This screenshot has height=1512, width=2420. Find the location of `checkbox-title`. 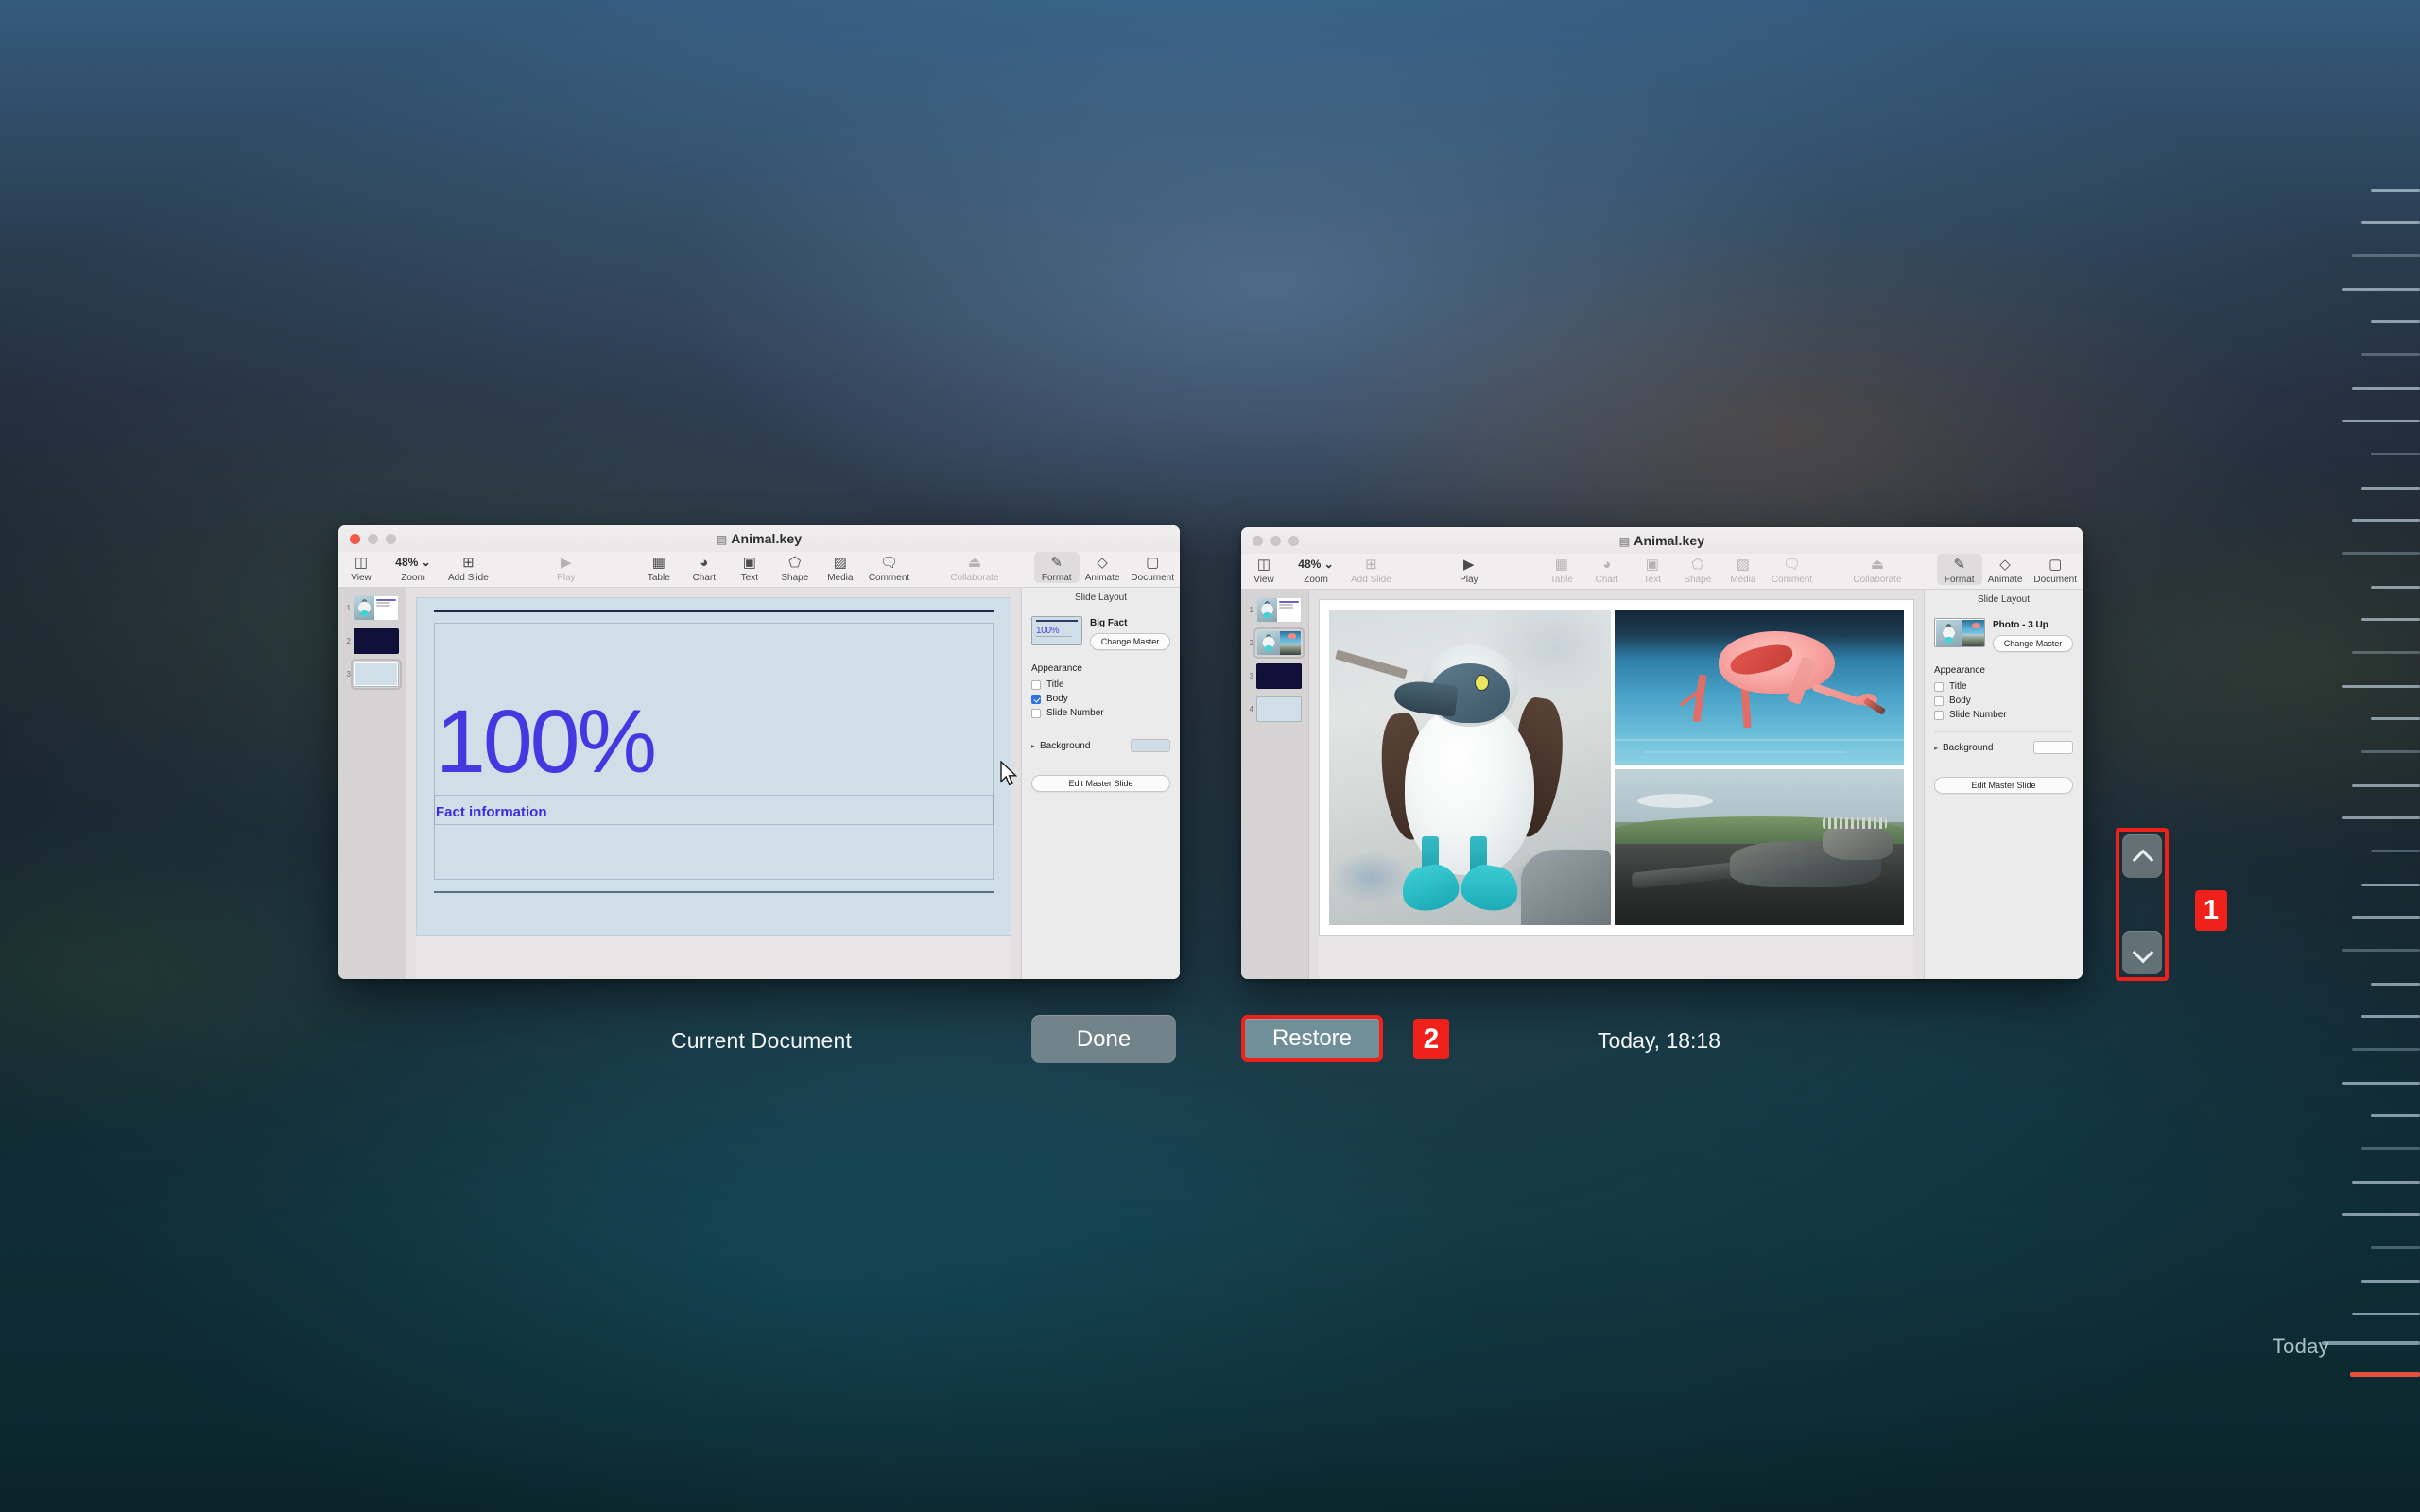

checkbox-title is located at coordinates (1939, 686).